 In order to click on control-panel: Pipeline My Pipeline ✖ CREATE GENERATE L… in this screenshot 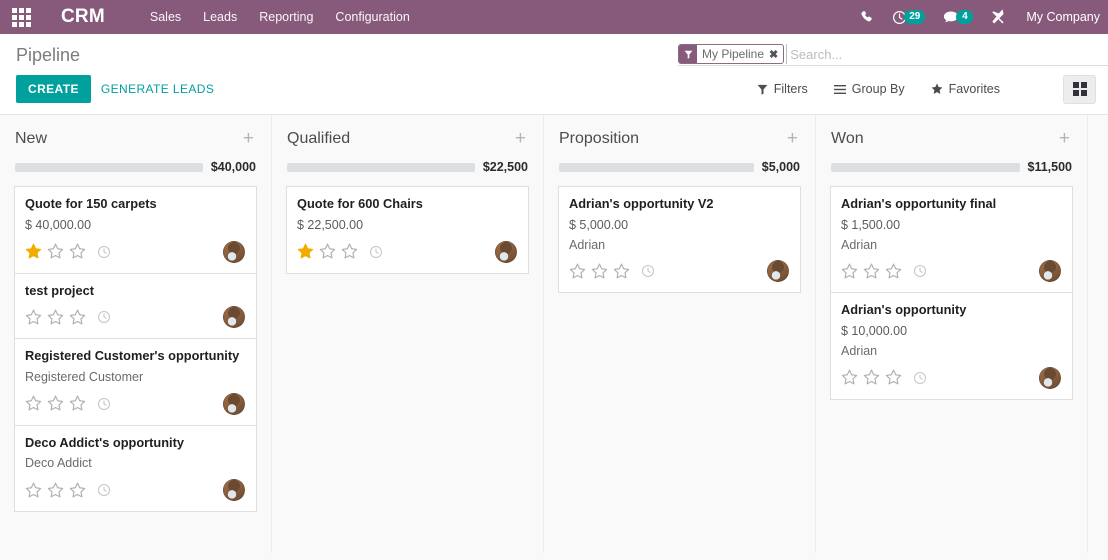, I will do `click(554, 74)`.